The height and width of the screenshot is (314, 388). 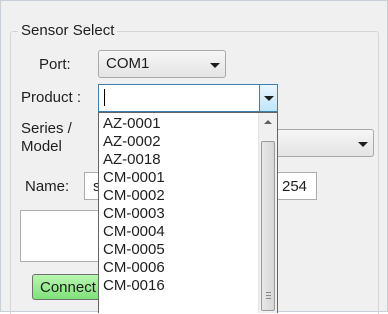 I want to click on port-value: COM1, so click(x=128, y=63).